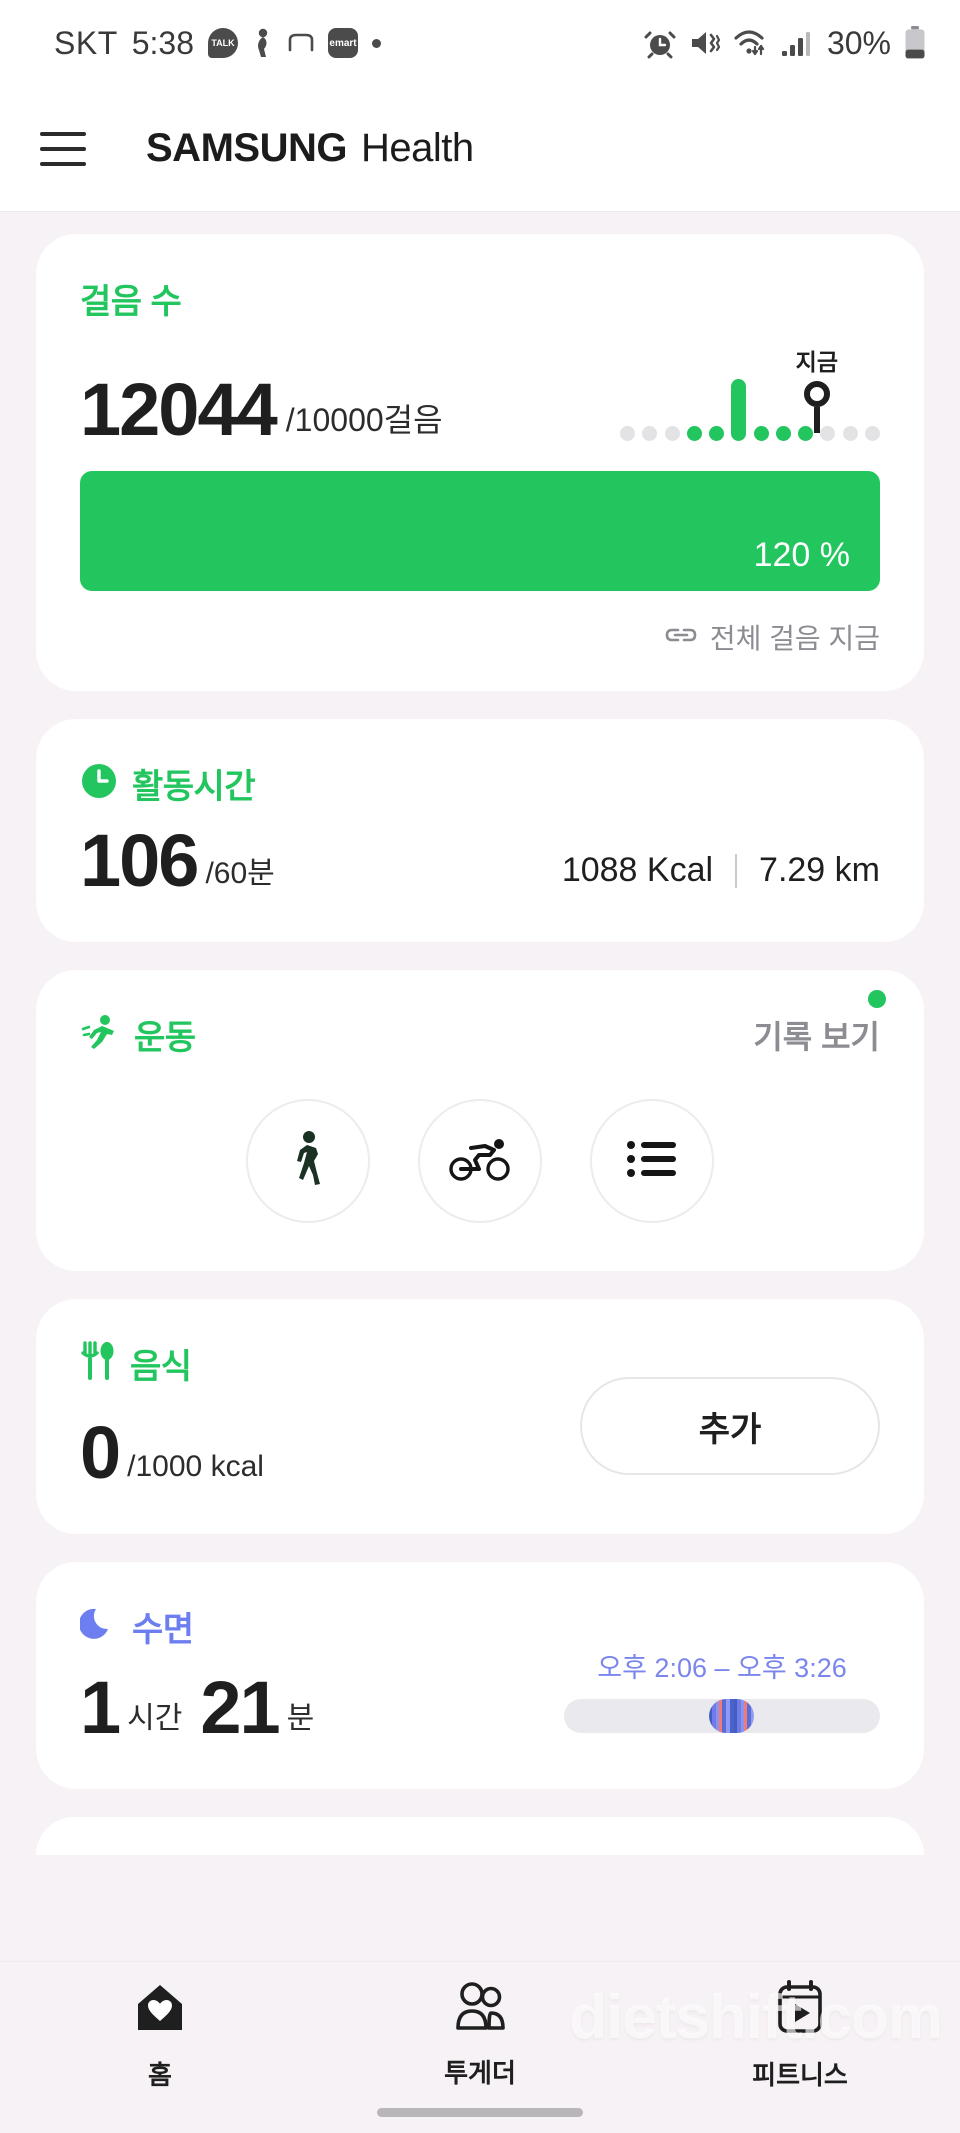 This screenshot has height=2133, width=960. Describe the element at coordinates (480, 1836) in the screenshot. I see `next-card-peek` at that location.